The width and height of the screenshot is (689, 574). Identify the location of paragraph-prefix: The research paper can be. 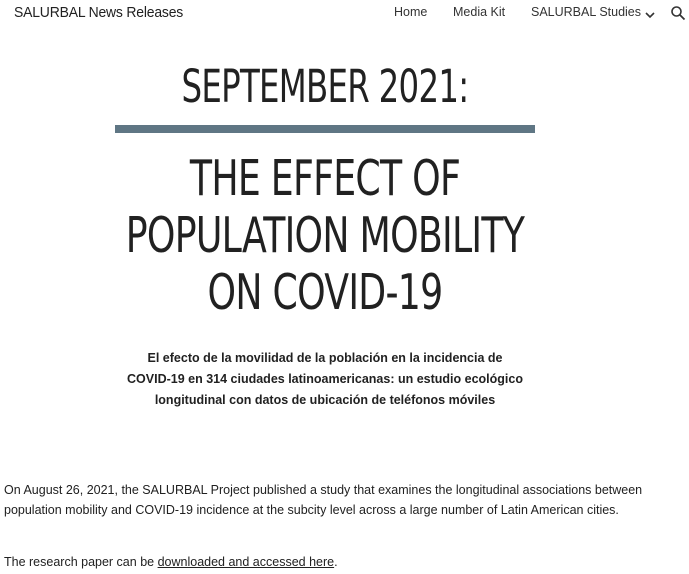
(81, 562).